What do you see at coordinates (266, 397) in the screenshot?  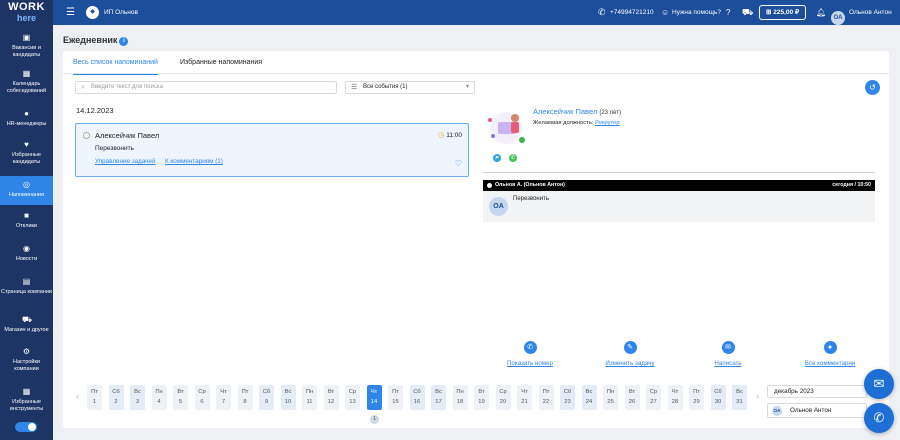 I see `day-cell: Сб 9` at bounding box center [266, 397].